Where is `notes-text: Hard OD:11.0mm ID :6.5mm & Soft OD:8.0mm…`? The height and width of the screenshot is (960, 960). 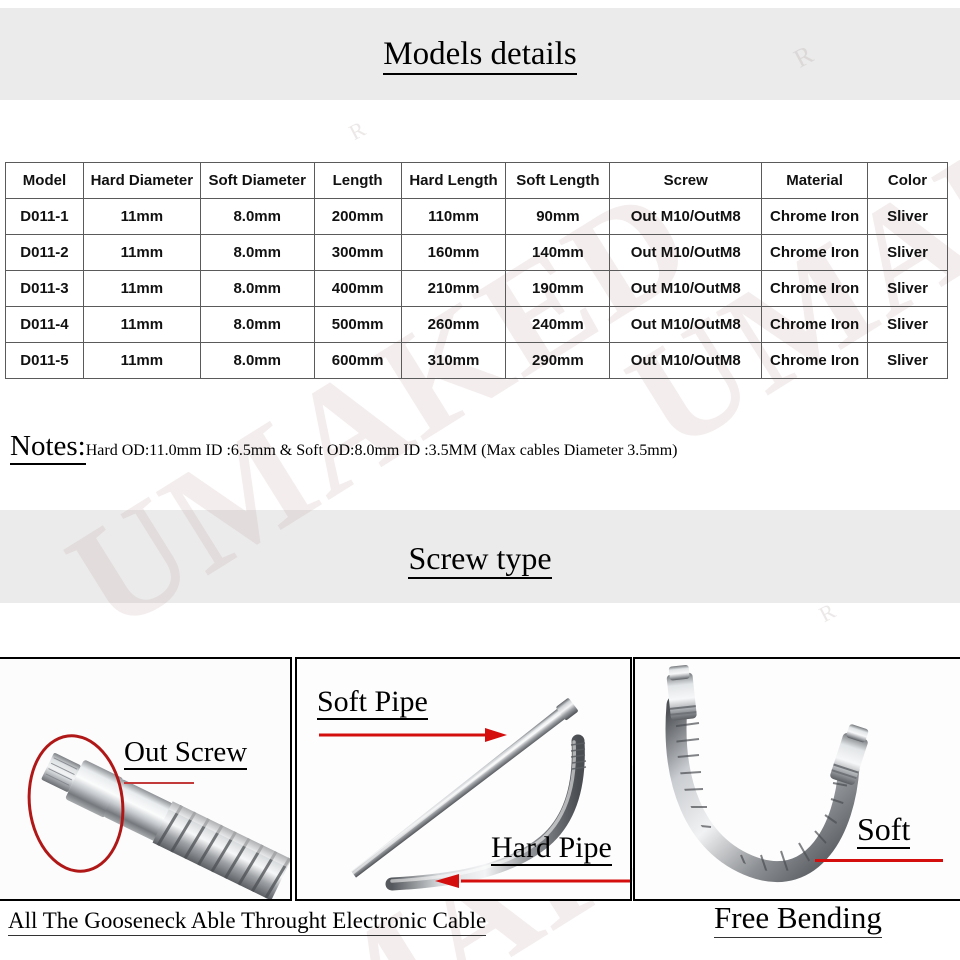 notes-text: Hard OD:11.0mm ID :6.5mm & Soft OD:8.0mm… is located at coordinates (381, 450).